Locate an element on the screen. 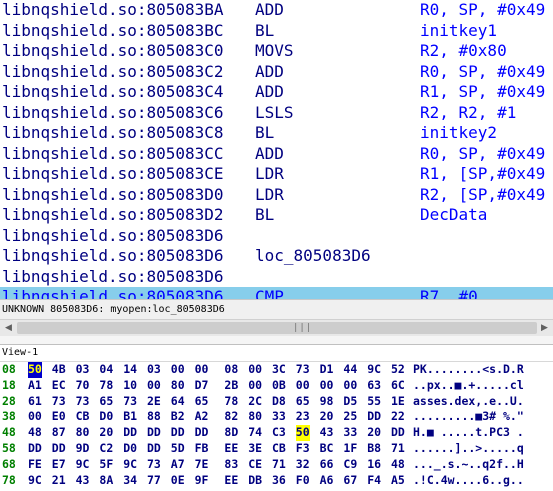 The height and width of the screenshot is (491, 553). disasm-mnemonic: CMP is located at coordinates (269, 293).